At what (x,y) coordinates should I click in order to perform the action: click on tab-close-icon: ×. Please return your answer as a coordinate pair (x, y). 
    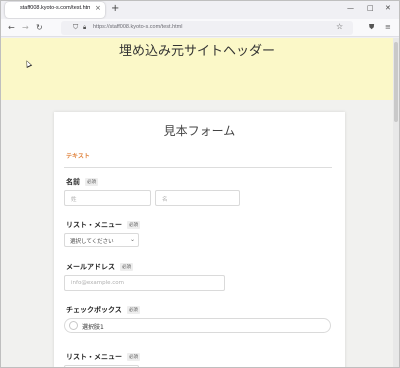
    Looking at the image, I should click on (98, 8).